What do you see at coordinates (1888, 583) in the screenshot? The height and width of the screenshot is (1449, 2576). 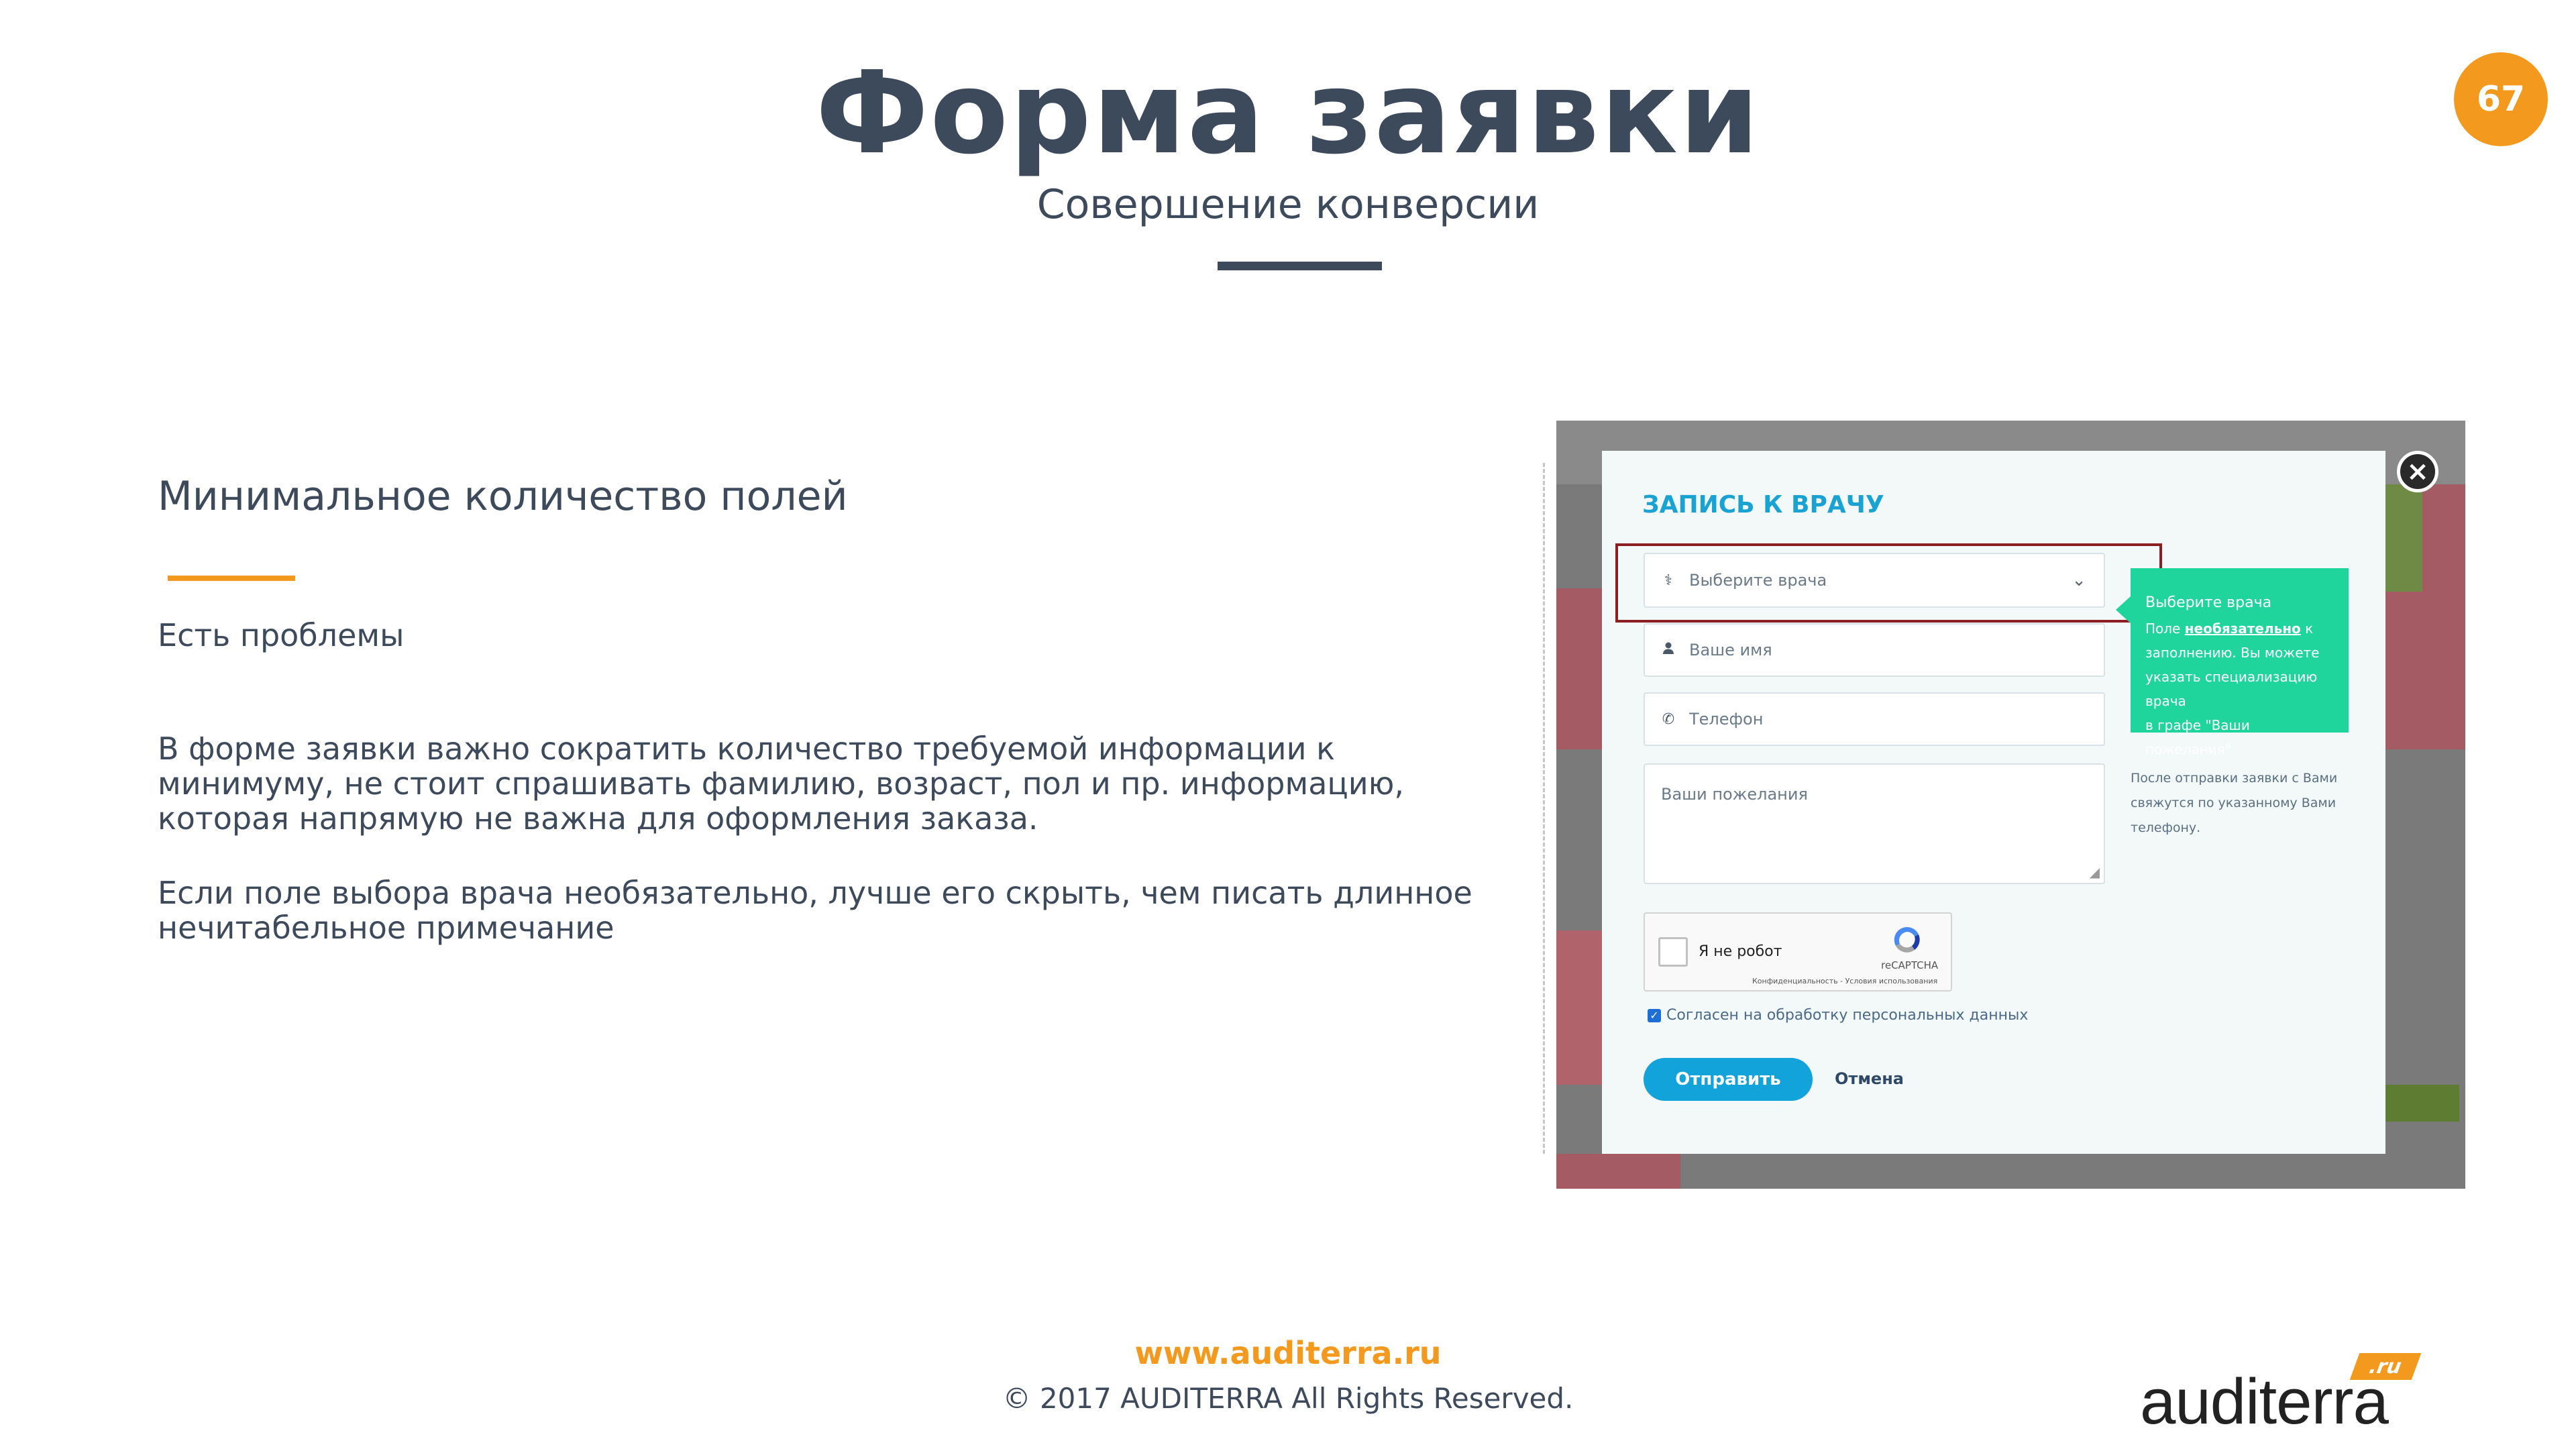 I see `highlight-frame` at bounding box center [1888, 583].